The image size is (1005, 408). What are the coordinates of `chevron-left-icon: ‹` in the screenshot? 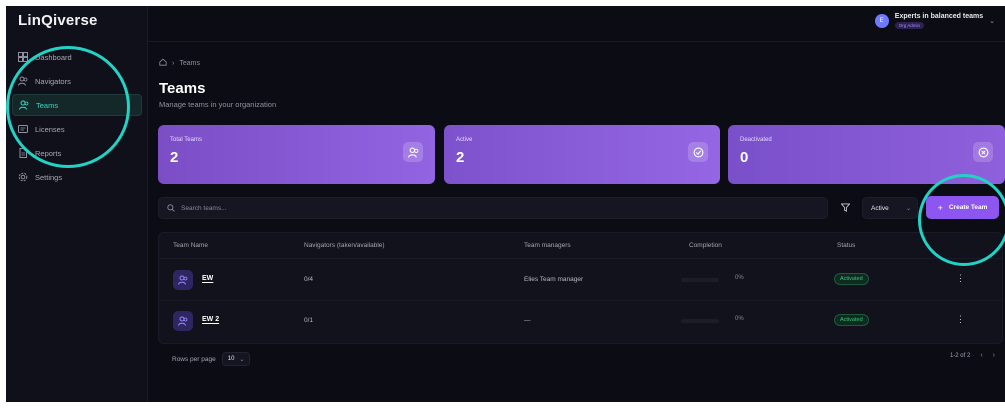 It's located at (981, 355).